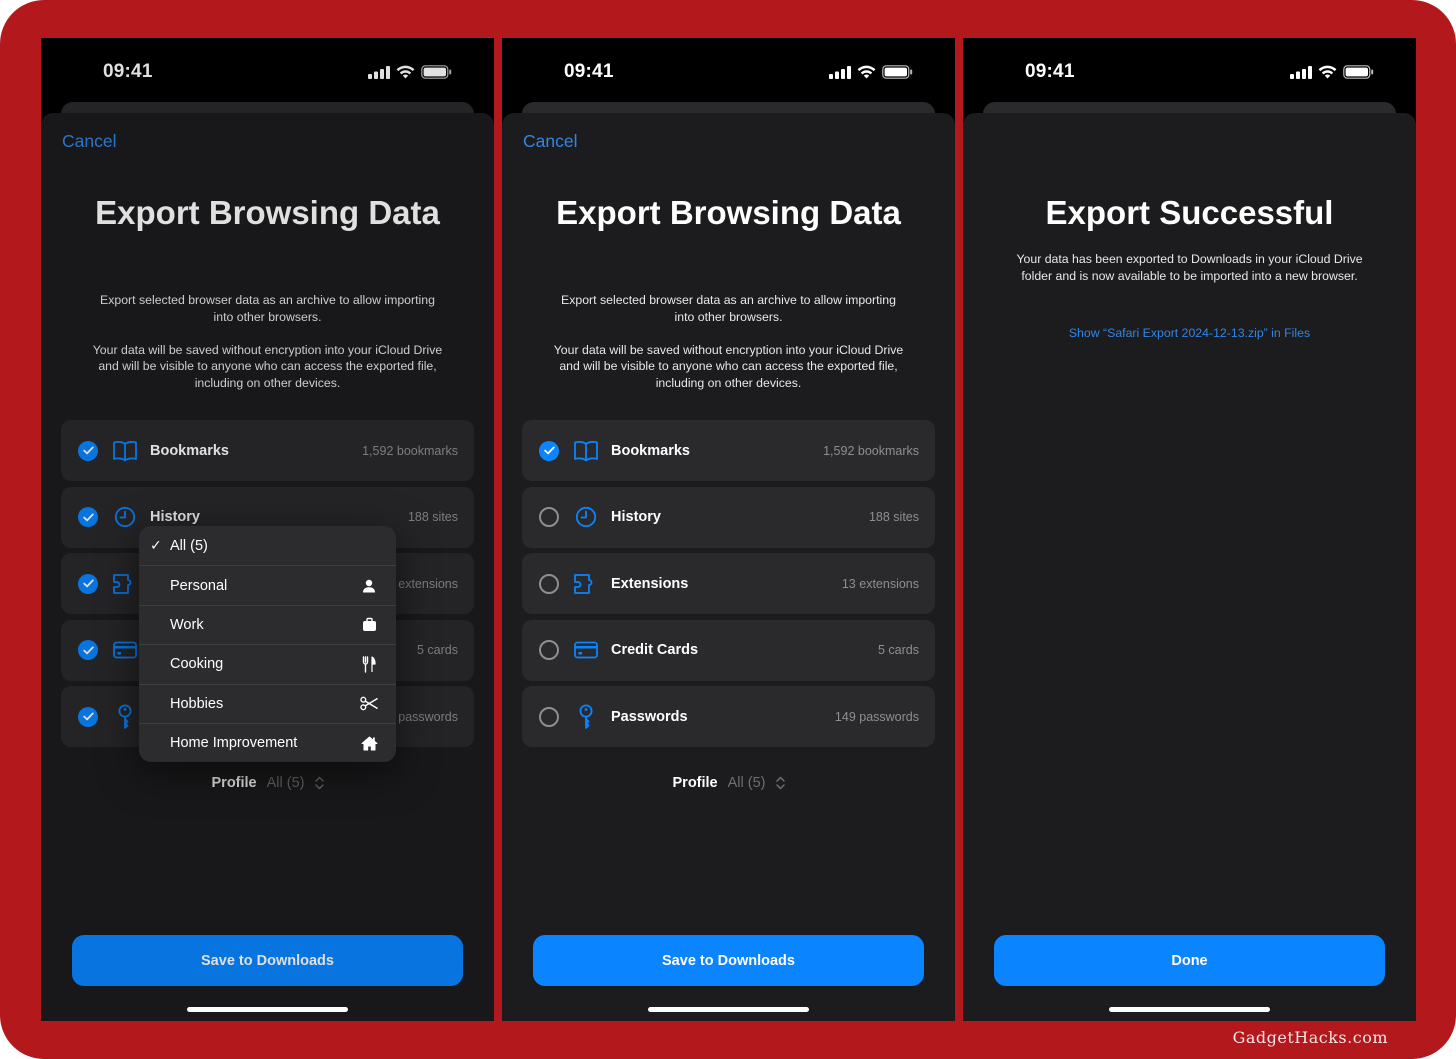  Describe the element at coordinates (1310, 1037) in the screenshot. I see `watermark: GadgetHacks.com` at that location.